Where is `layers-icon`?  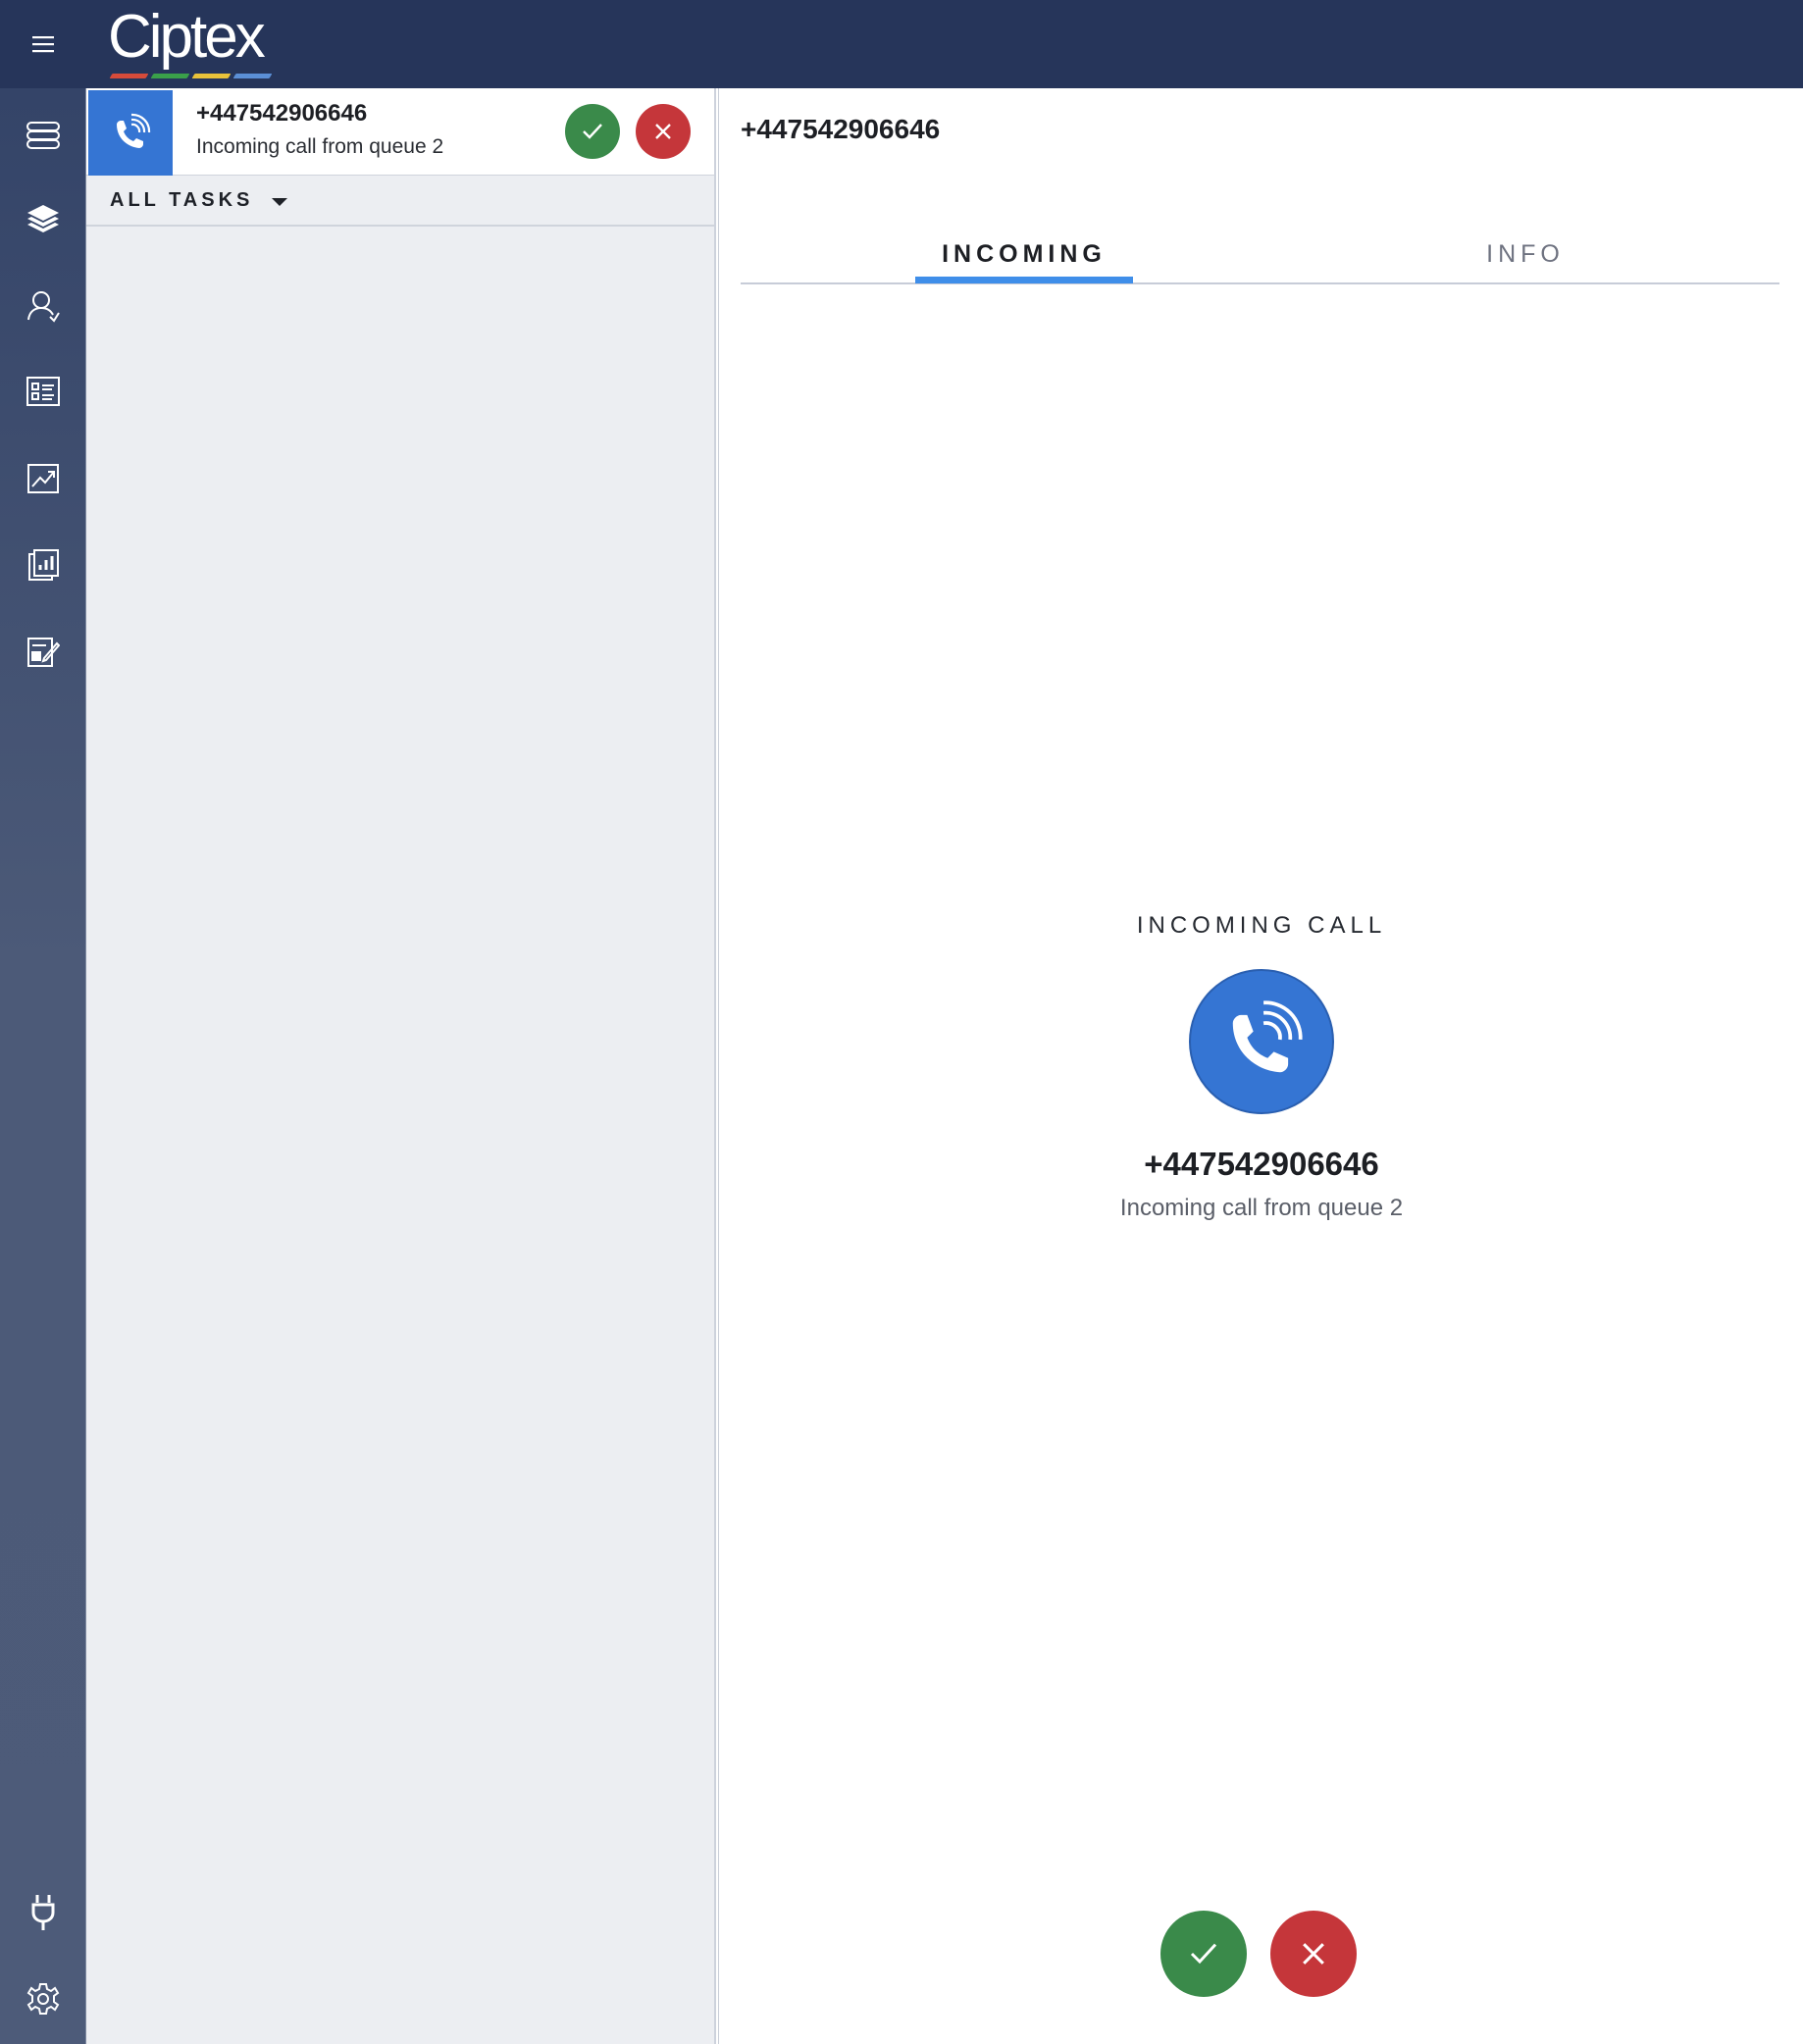
layers-icon is located at coordinates (43, 220).